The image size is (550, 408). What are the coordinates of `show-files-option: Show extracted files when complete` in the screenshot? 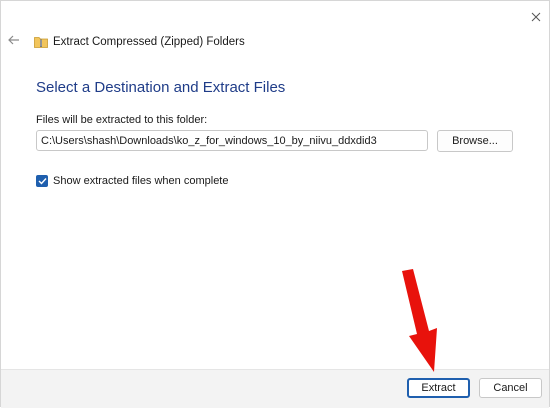 It's located at (132, 180).